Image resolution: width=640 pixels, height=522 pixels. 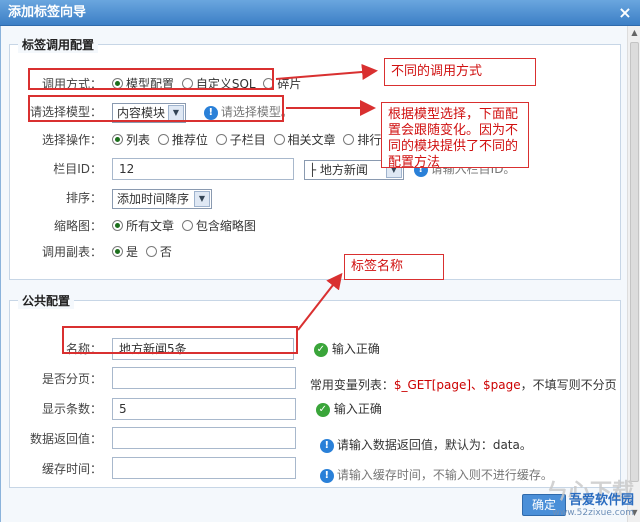 I want to click on sort-label: 排序：, so click(x=83, y=198).